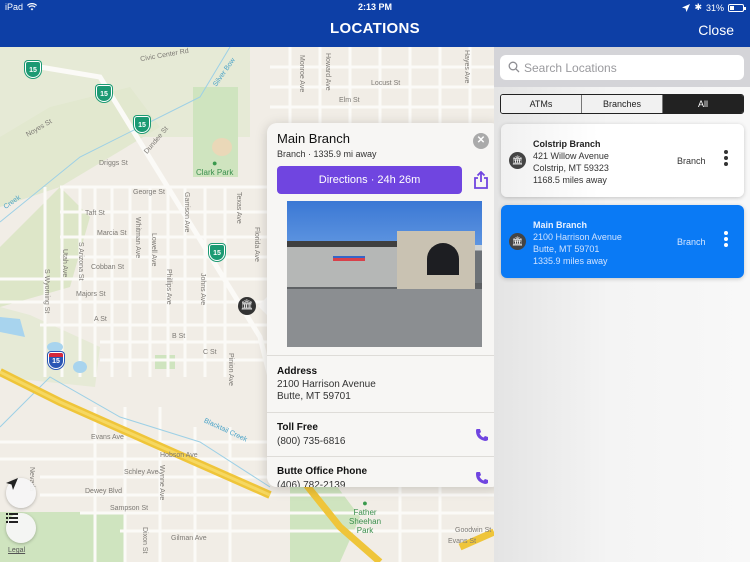  What do you see at coordinates (313, 138) in the screenshot?
I see `popover-title: Main Branch` at bounding box center [313, 138].